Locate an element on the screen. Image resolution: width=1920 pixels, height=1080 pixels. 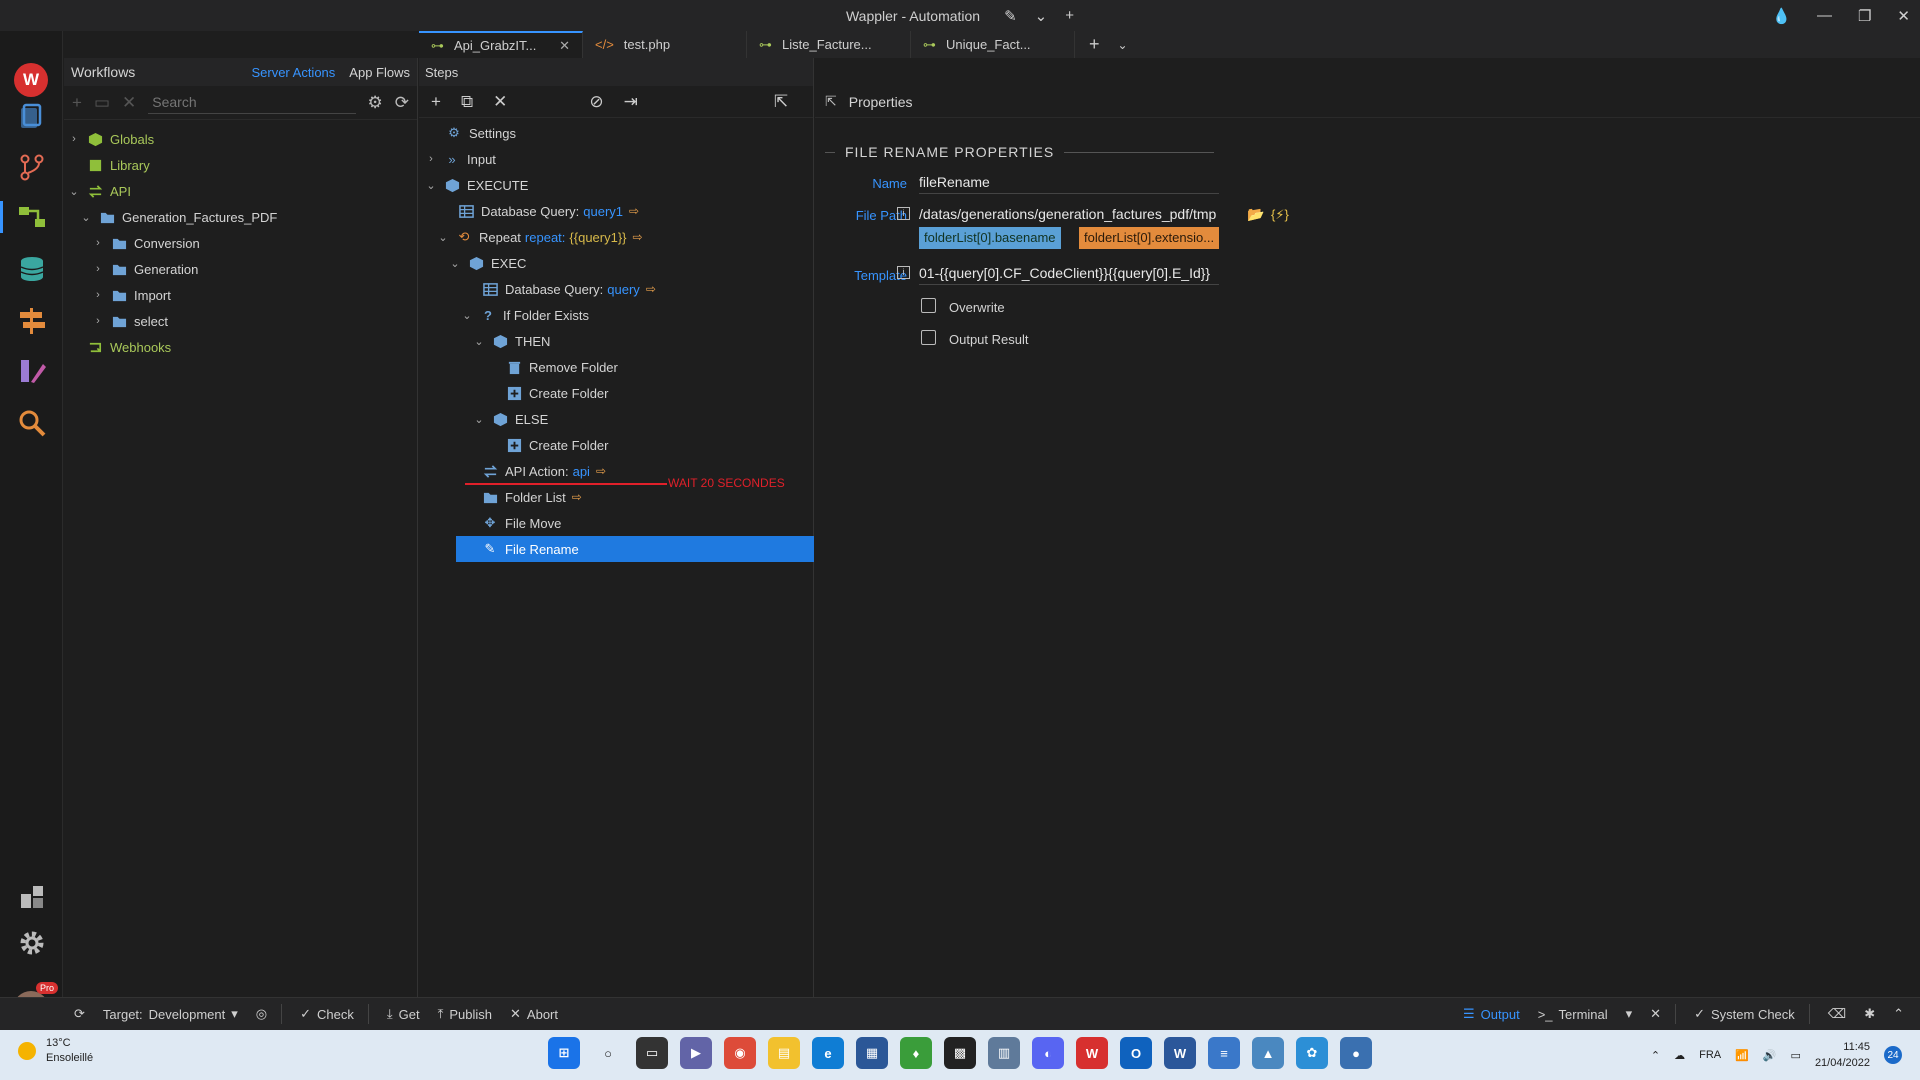
tree-item-select: › select is located at coordinates (240, 321).